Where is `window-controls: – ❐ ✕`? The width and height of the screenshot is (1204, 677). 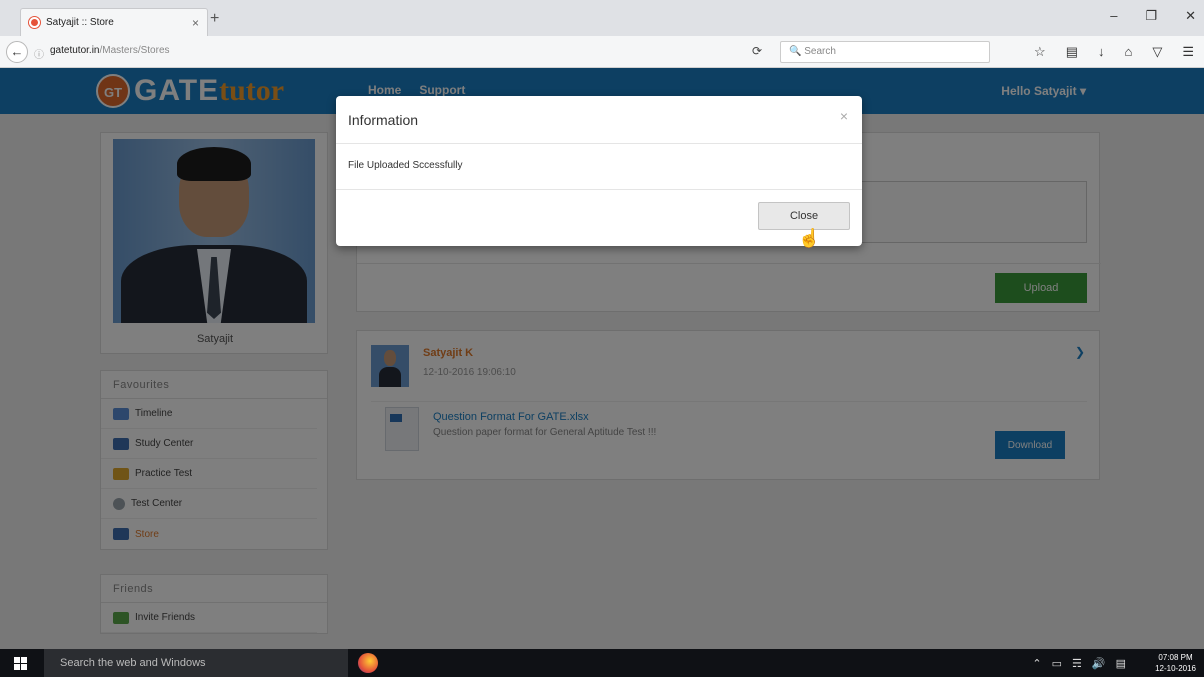 window-controls: – ❐ ✕ is located at coordinates (1153, 16).